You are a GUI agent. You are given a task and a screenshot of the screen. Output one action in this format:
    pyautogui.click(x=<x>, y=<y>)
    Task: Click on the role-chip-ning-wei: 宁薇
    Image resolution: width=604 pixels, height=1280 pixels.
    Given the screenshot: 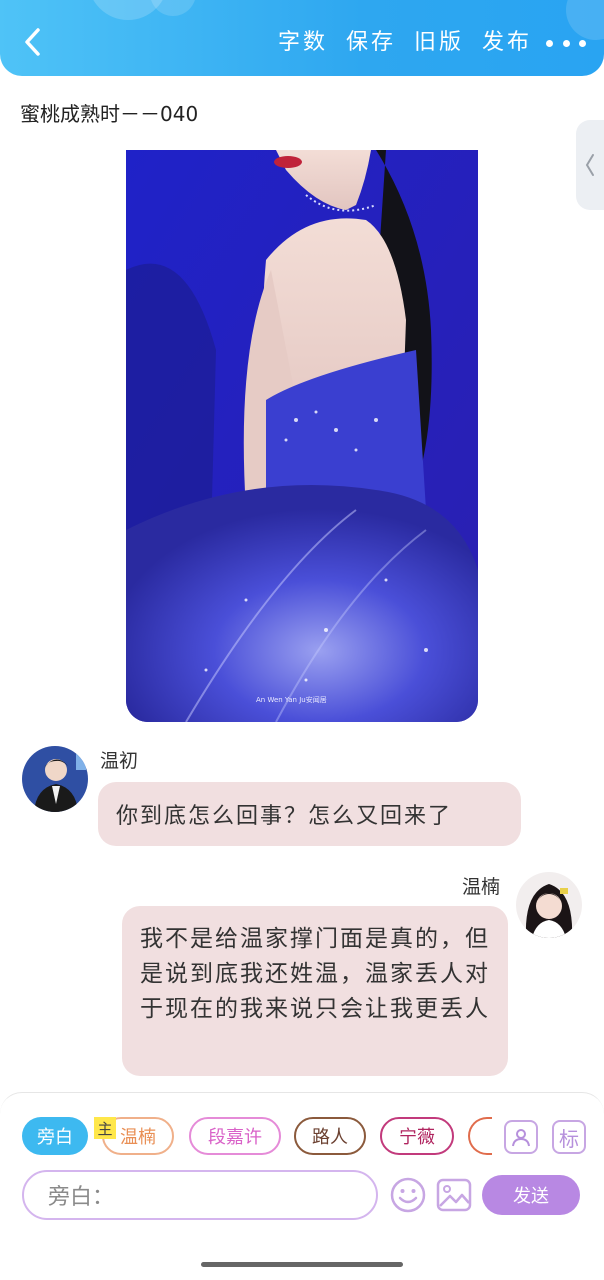 What is the action you would take?
    pyautogui.click(x=417, y=1136)
    